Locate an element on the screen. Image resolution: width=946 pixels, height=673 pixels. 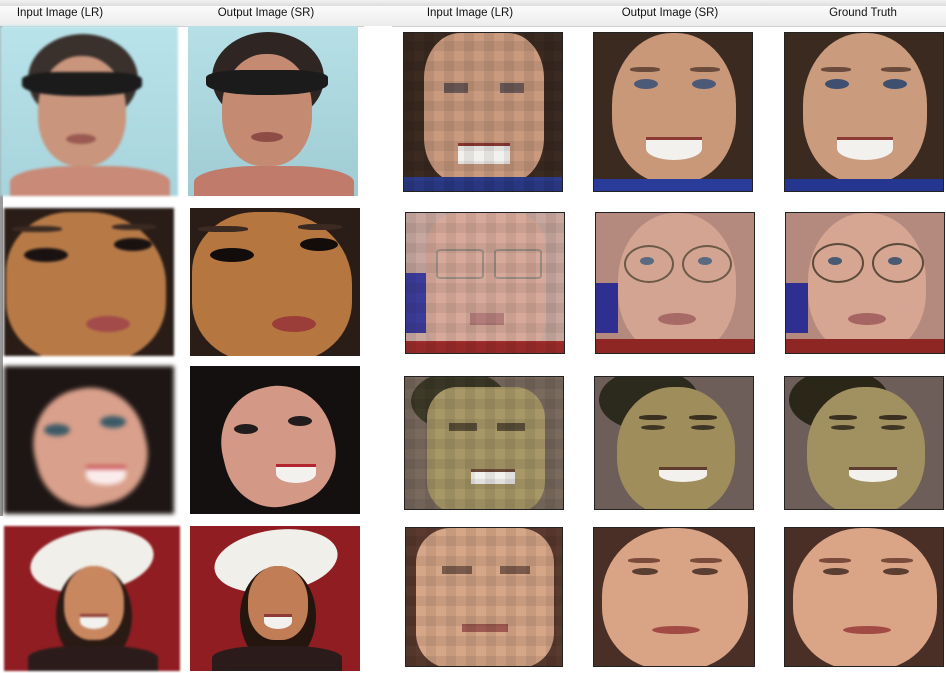
lr-image-woman-sunglasses is located at coordinates (89, 111).